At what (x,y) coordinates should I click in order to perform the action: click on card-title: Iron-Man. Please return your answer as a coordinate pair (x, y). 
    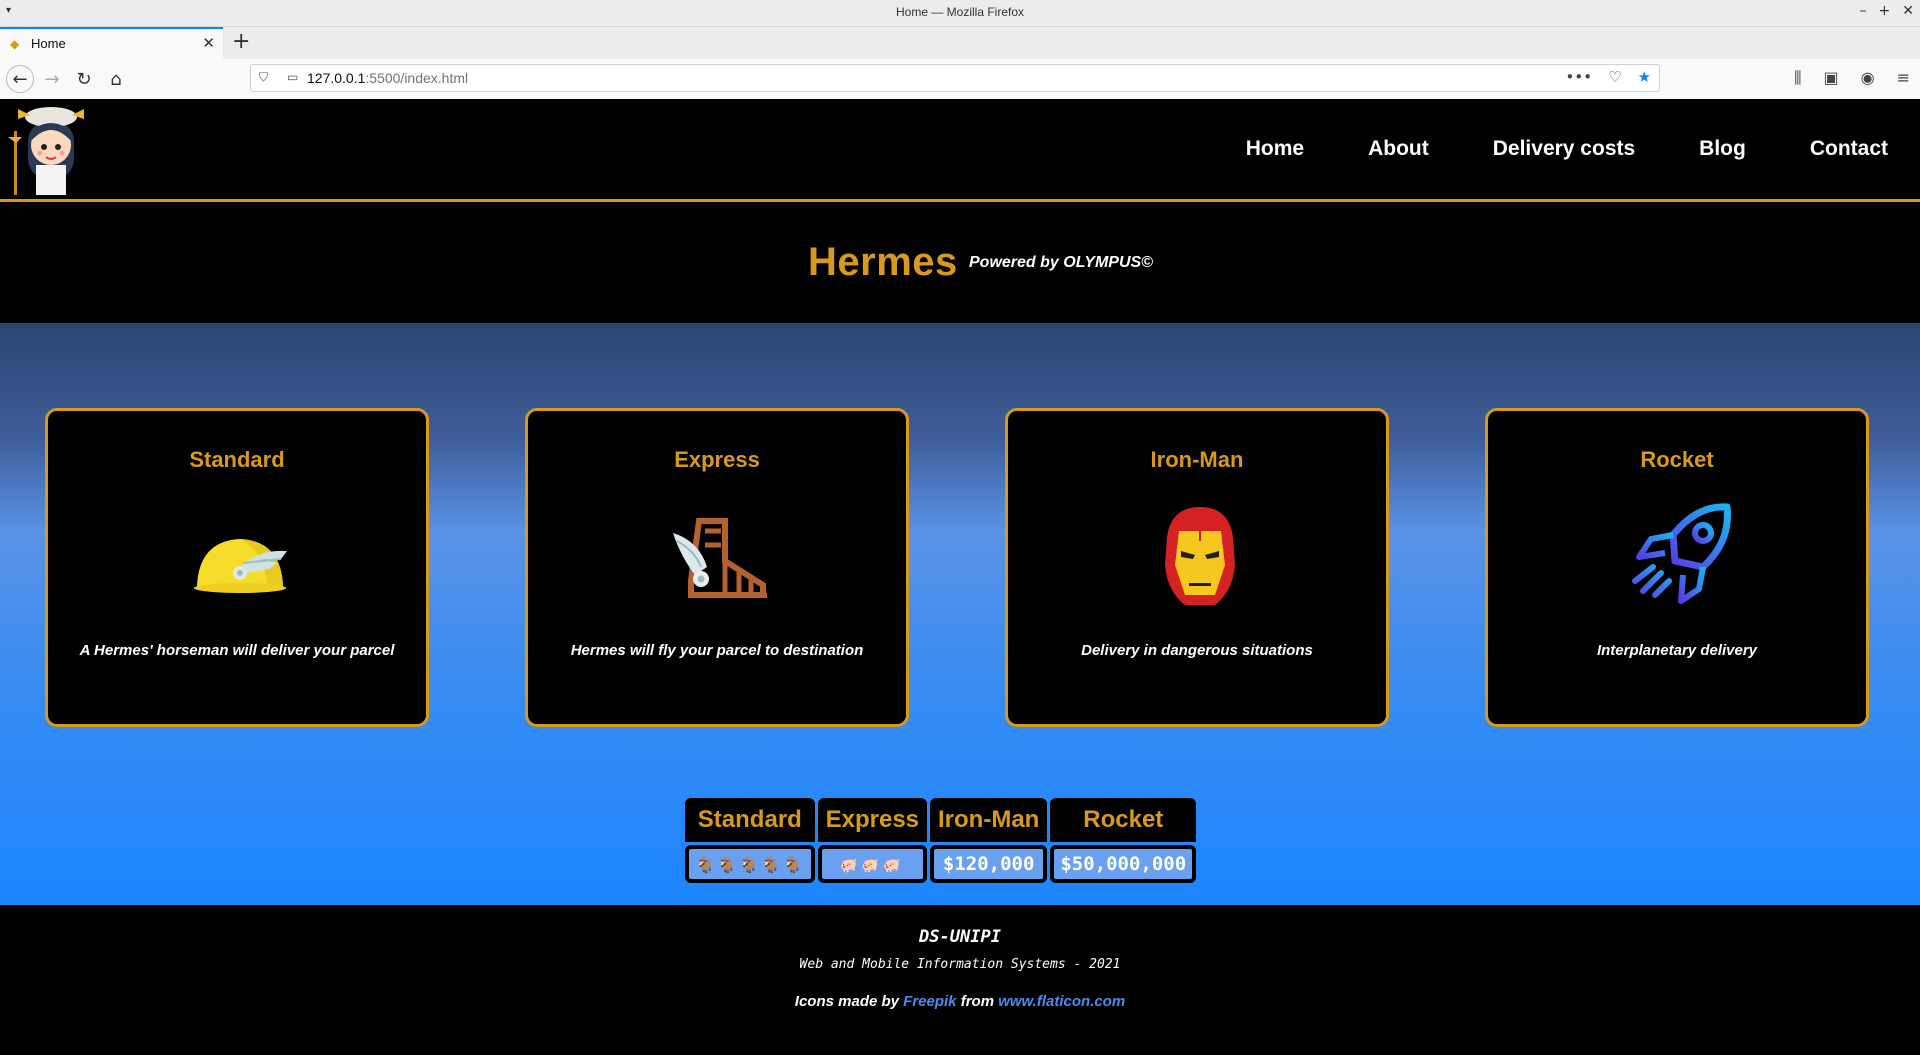
    Looking at the image, I should click on (1197, 459).